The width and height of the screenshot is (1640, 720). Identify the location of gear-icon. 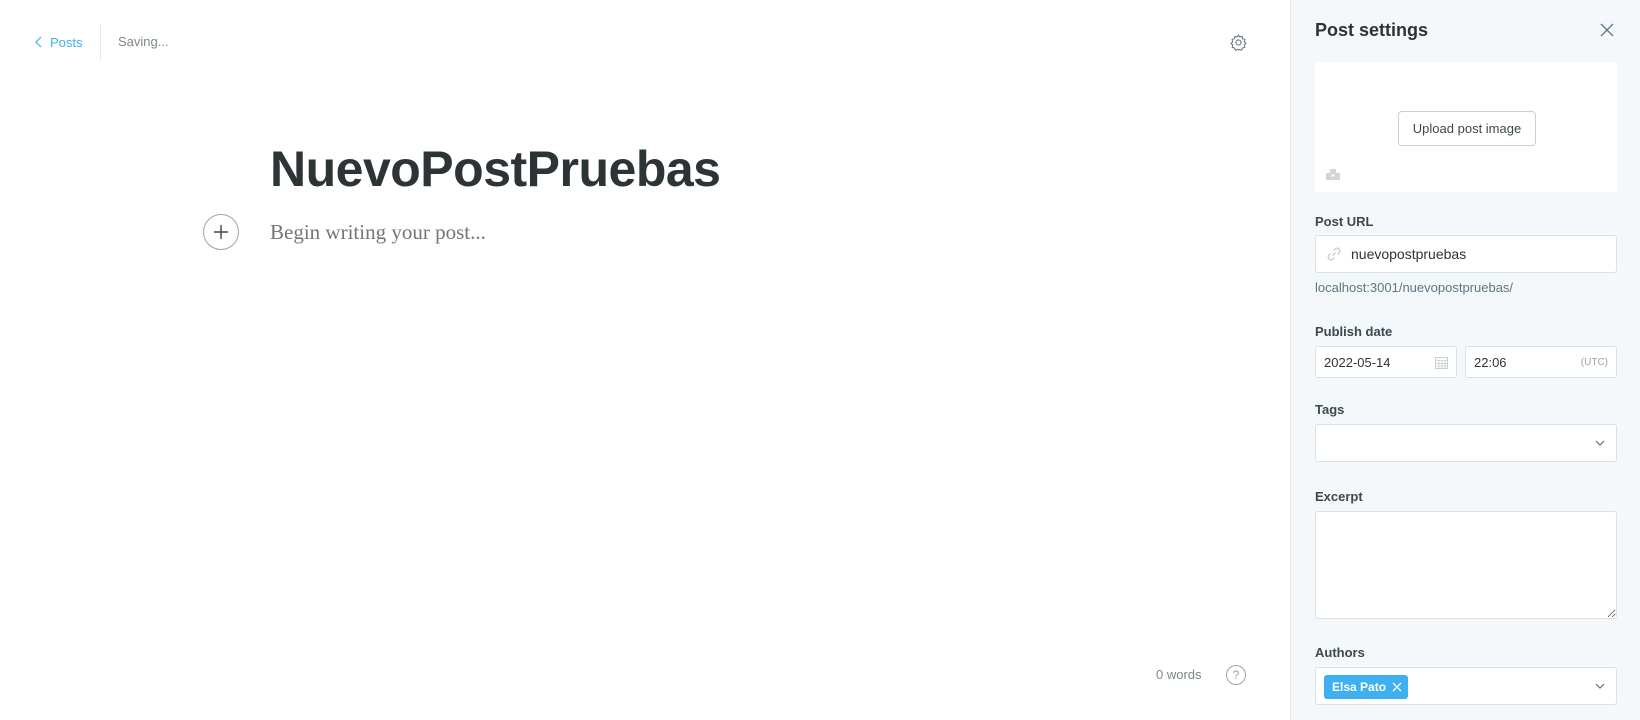
(1238, 42).